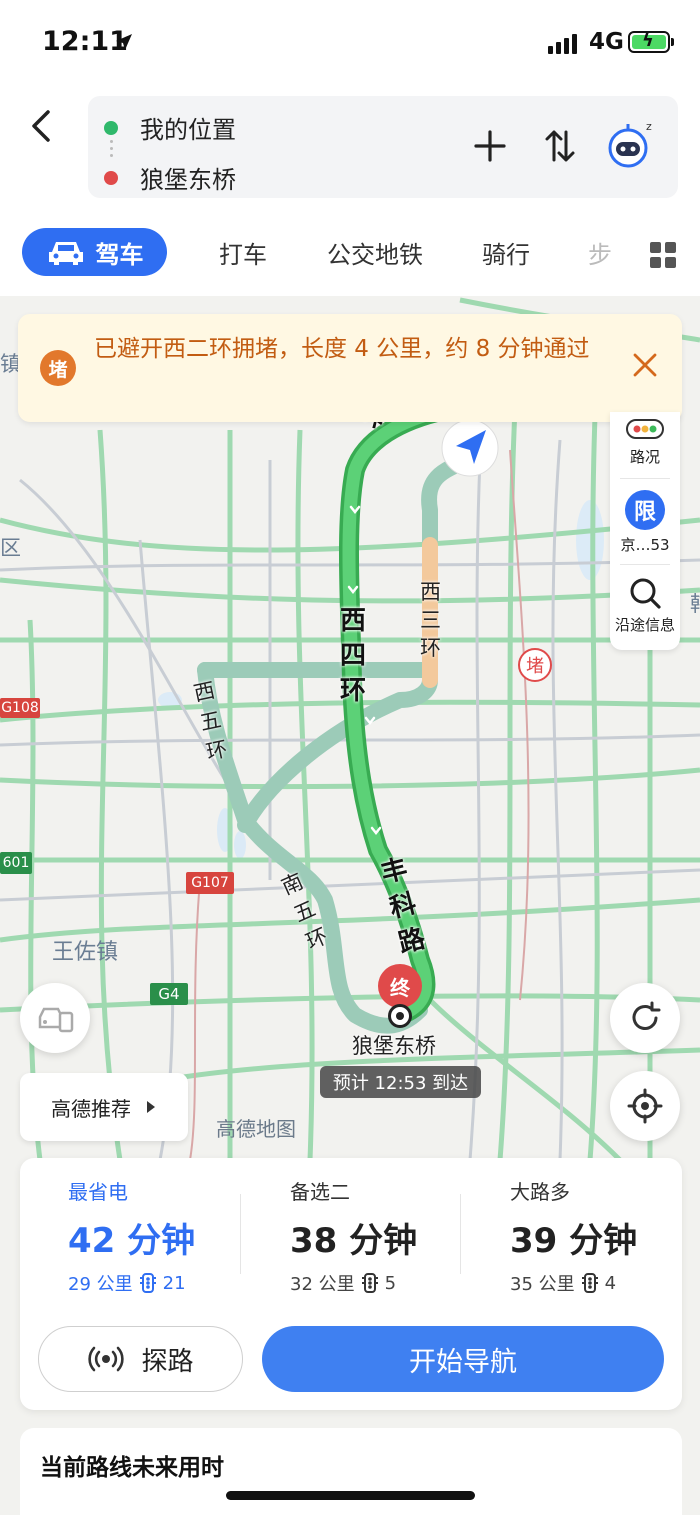 The height and width of the screenshot is (1515, 700). I want to click on future-duration-card: 当前路线未来用时, so click(351, 1471).